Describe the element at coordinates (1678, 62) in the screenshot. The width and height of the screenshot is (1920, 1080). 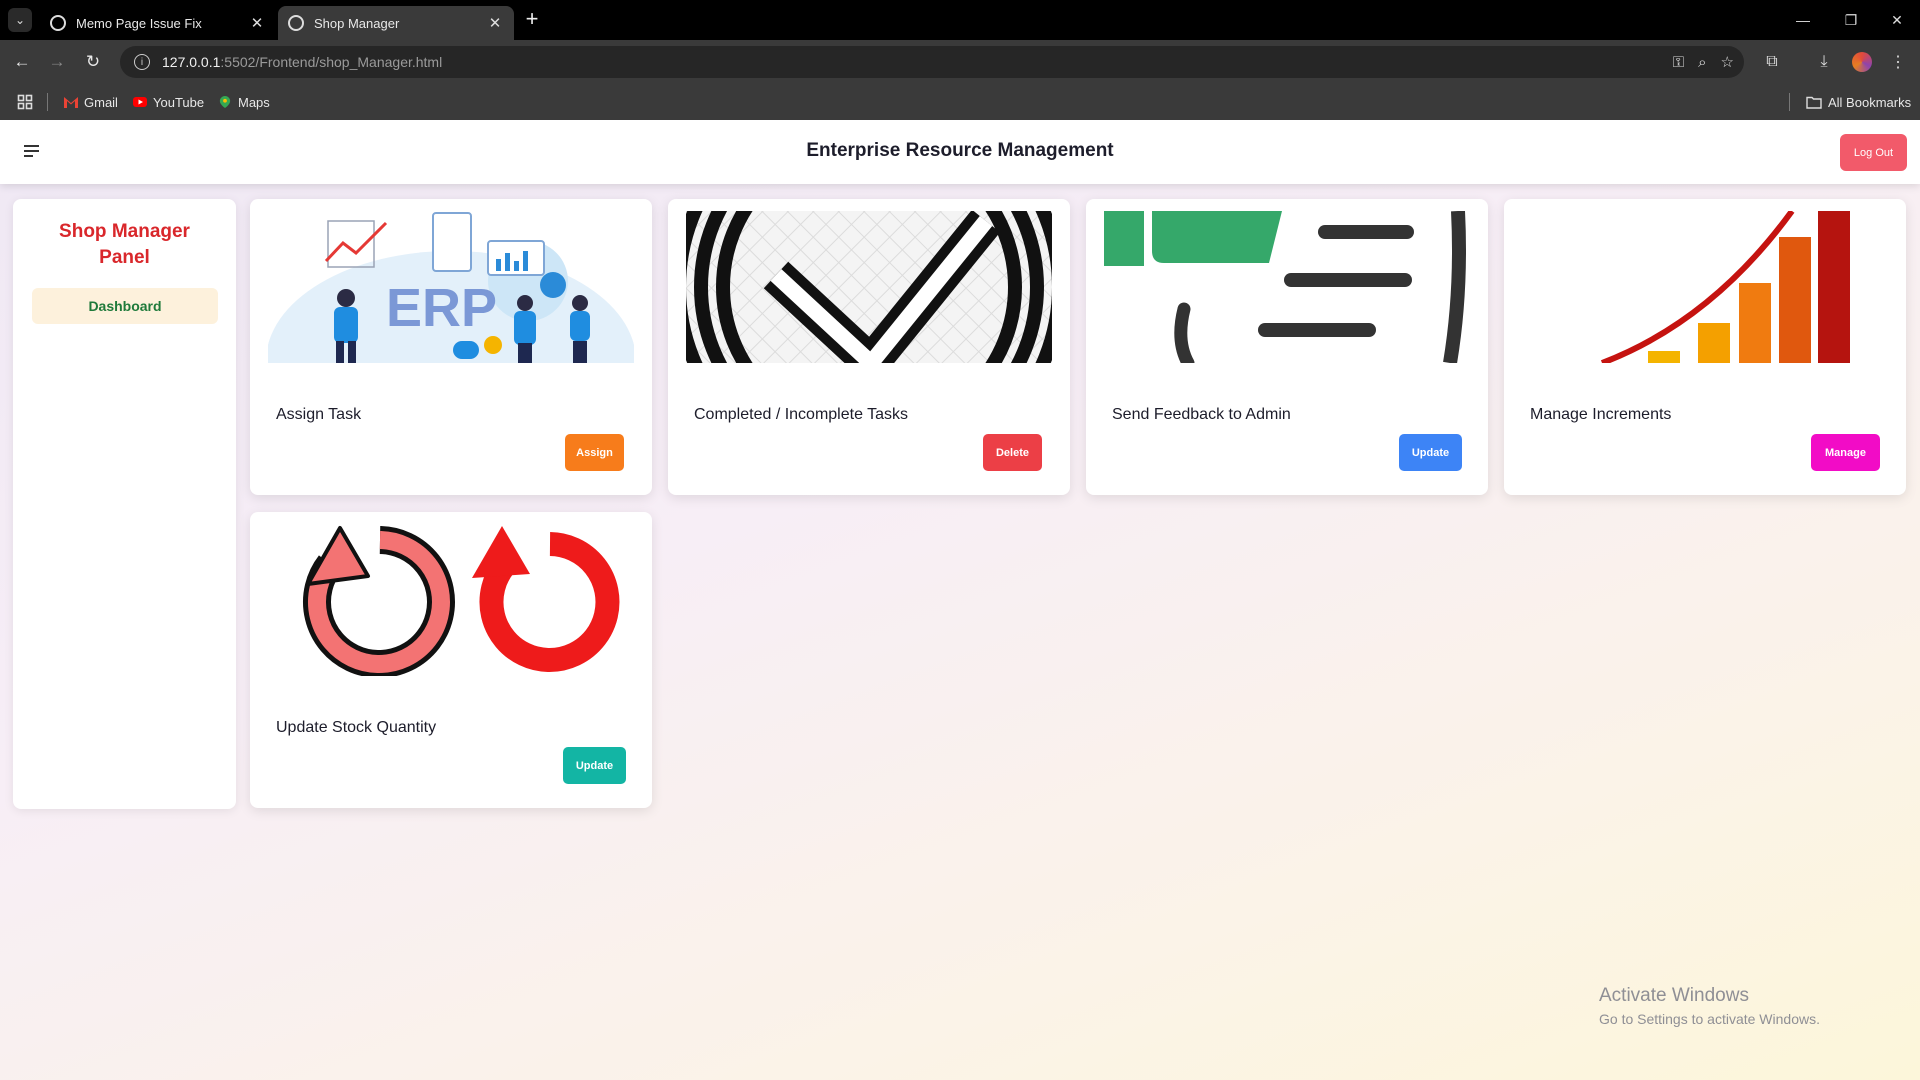
I see `password-key-icon: ⚿` at that location.